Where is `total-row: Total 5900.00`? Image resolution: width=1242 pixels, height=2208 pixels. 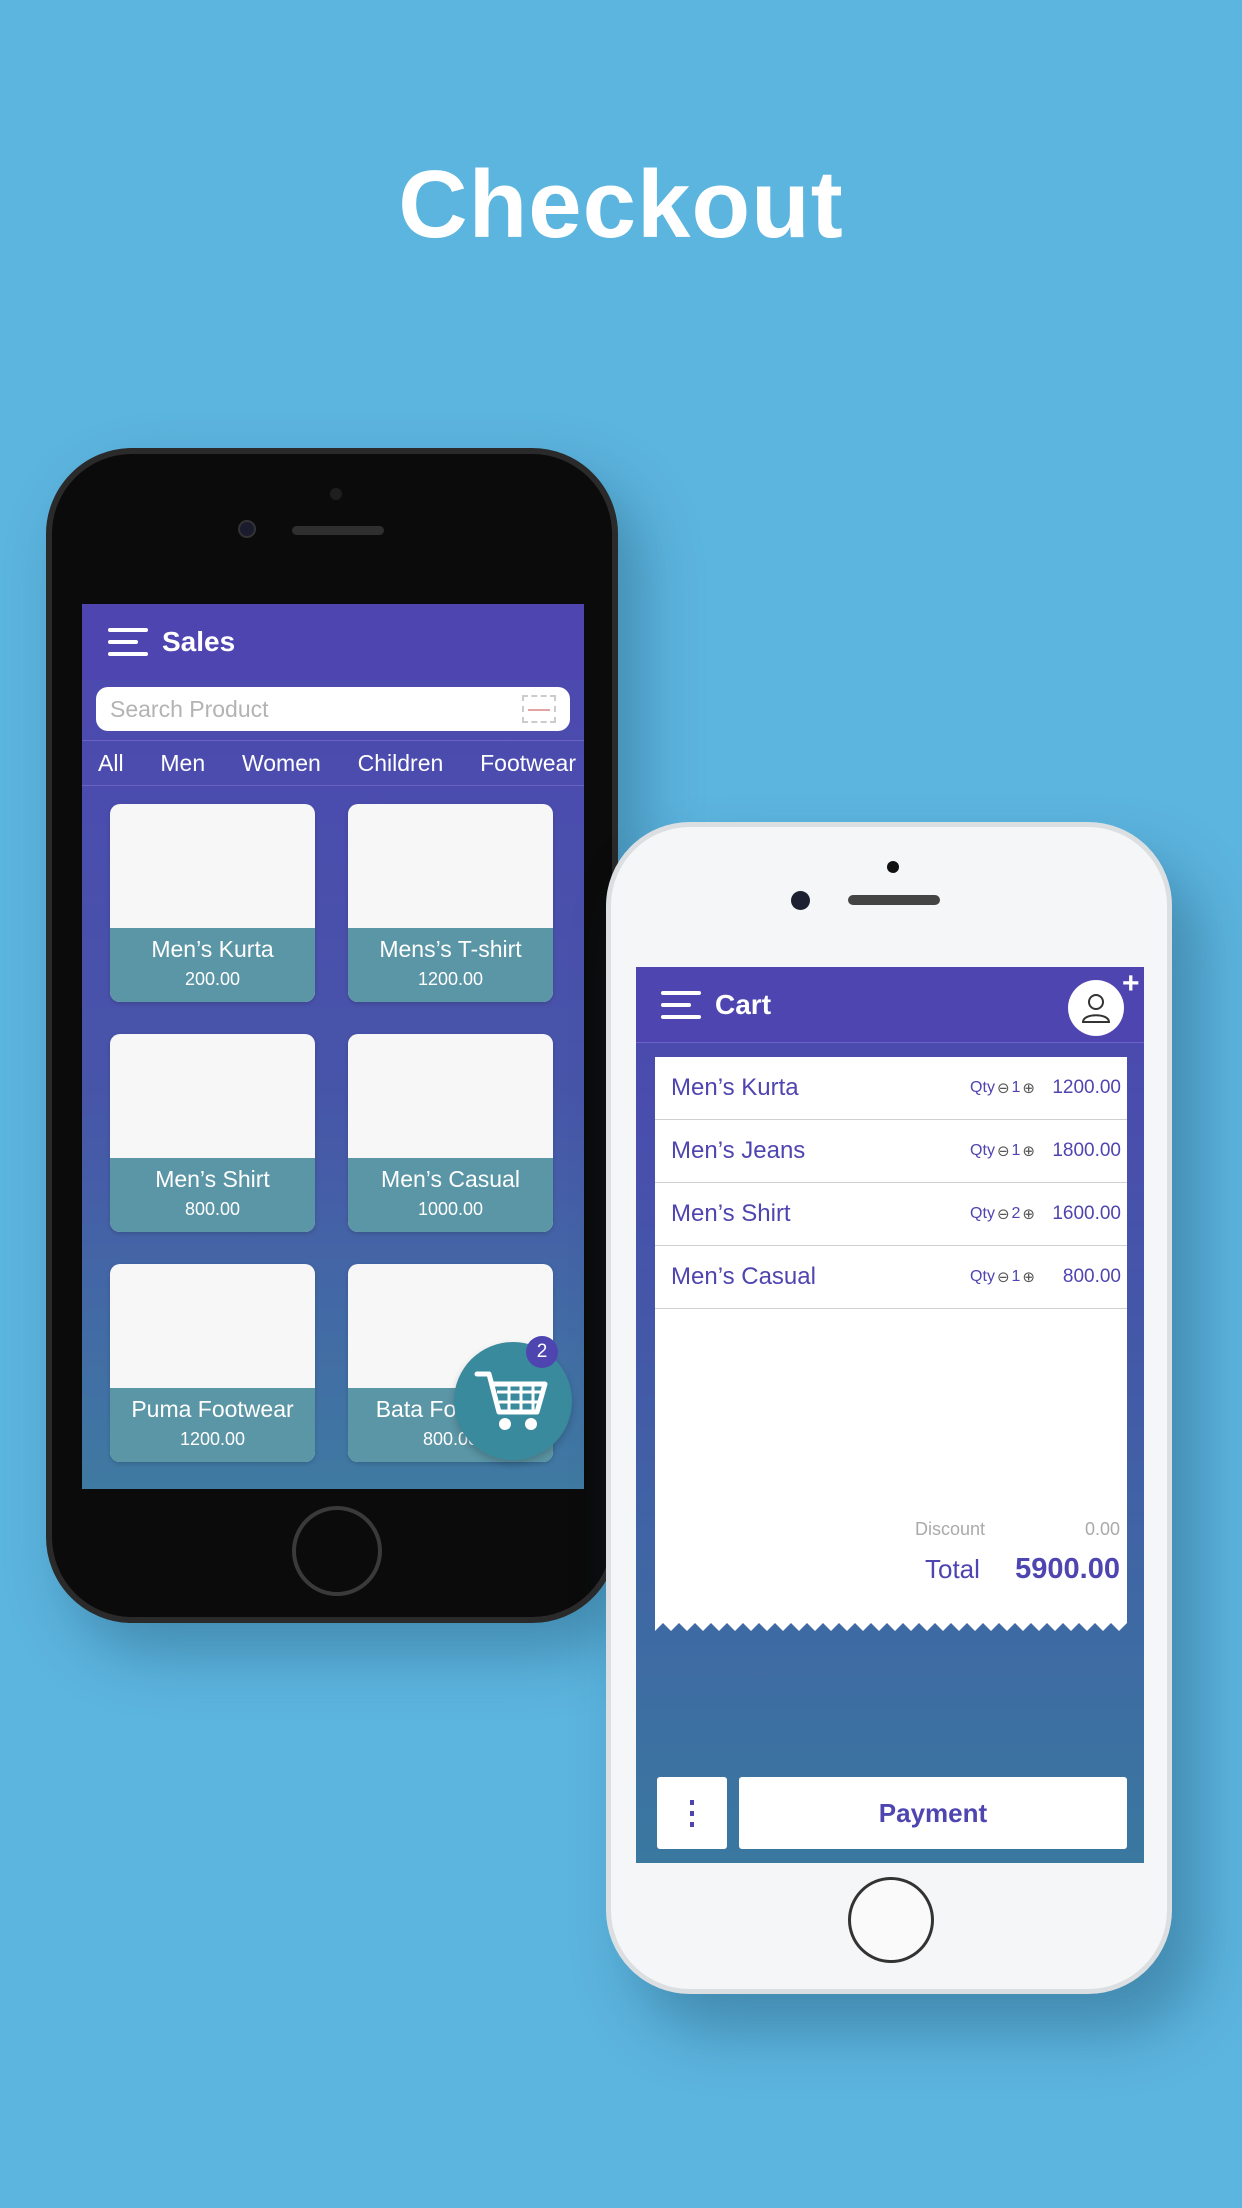 total-row: Total 5900.00 is located at coordinates (1022, 1569).